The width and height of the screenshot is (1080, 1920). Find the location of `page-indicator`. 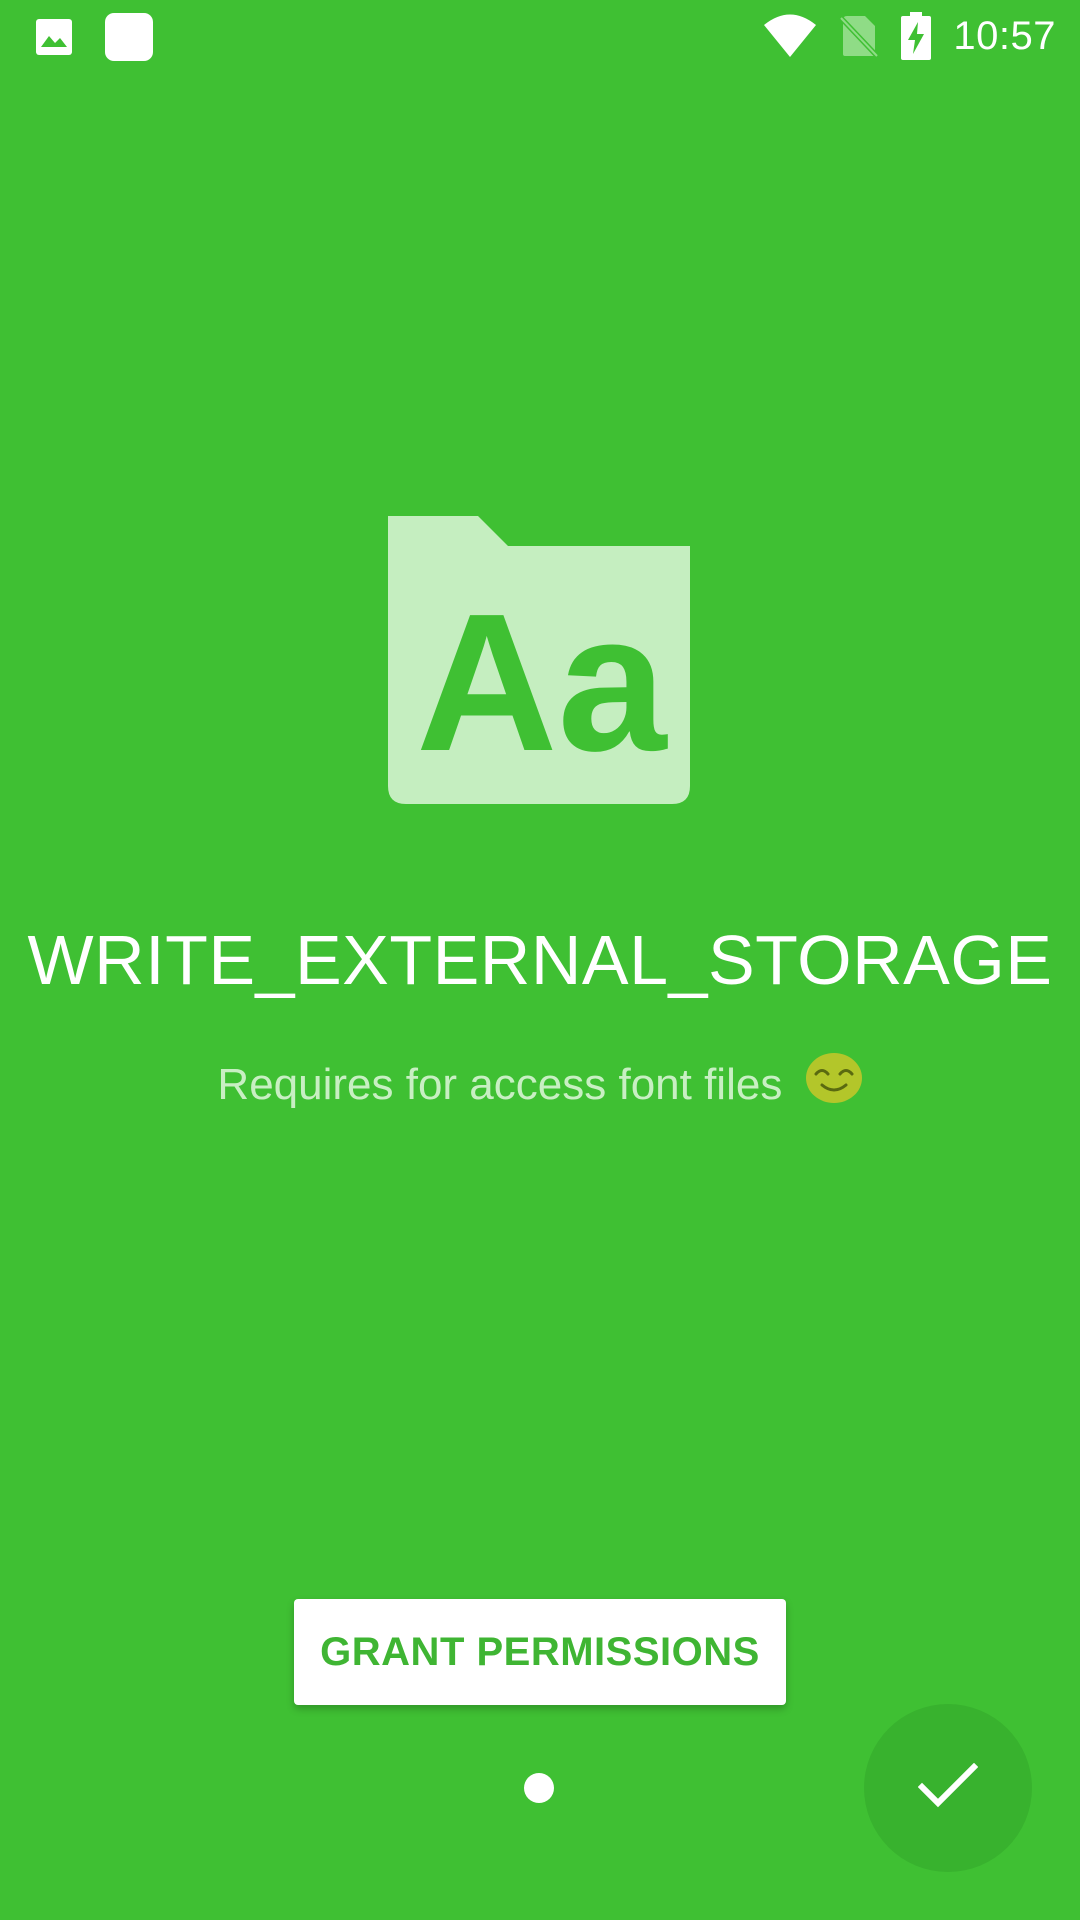

page-indicator is located at coordinates (539, 1788).